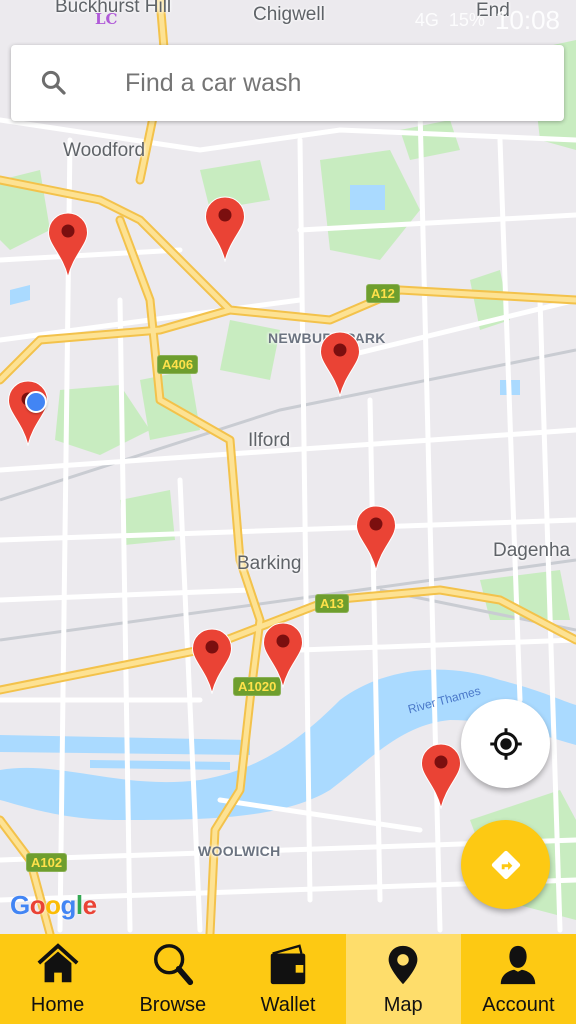 This screenshot has height=1024, width=576. Describe the element at coordinates (36, 402) in the screenshot. I see `user-location-dot` at that location.